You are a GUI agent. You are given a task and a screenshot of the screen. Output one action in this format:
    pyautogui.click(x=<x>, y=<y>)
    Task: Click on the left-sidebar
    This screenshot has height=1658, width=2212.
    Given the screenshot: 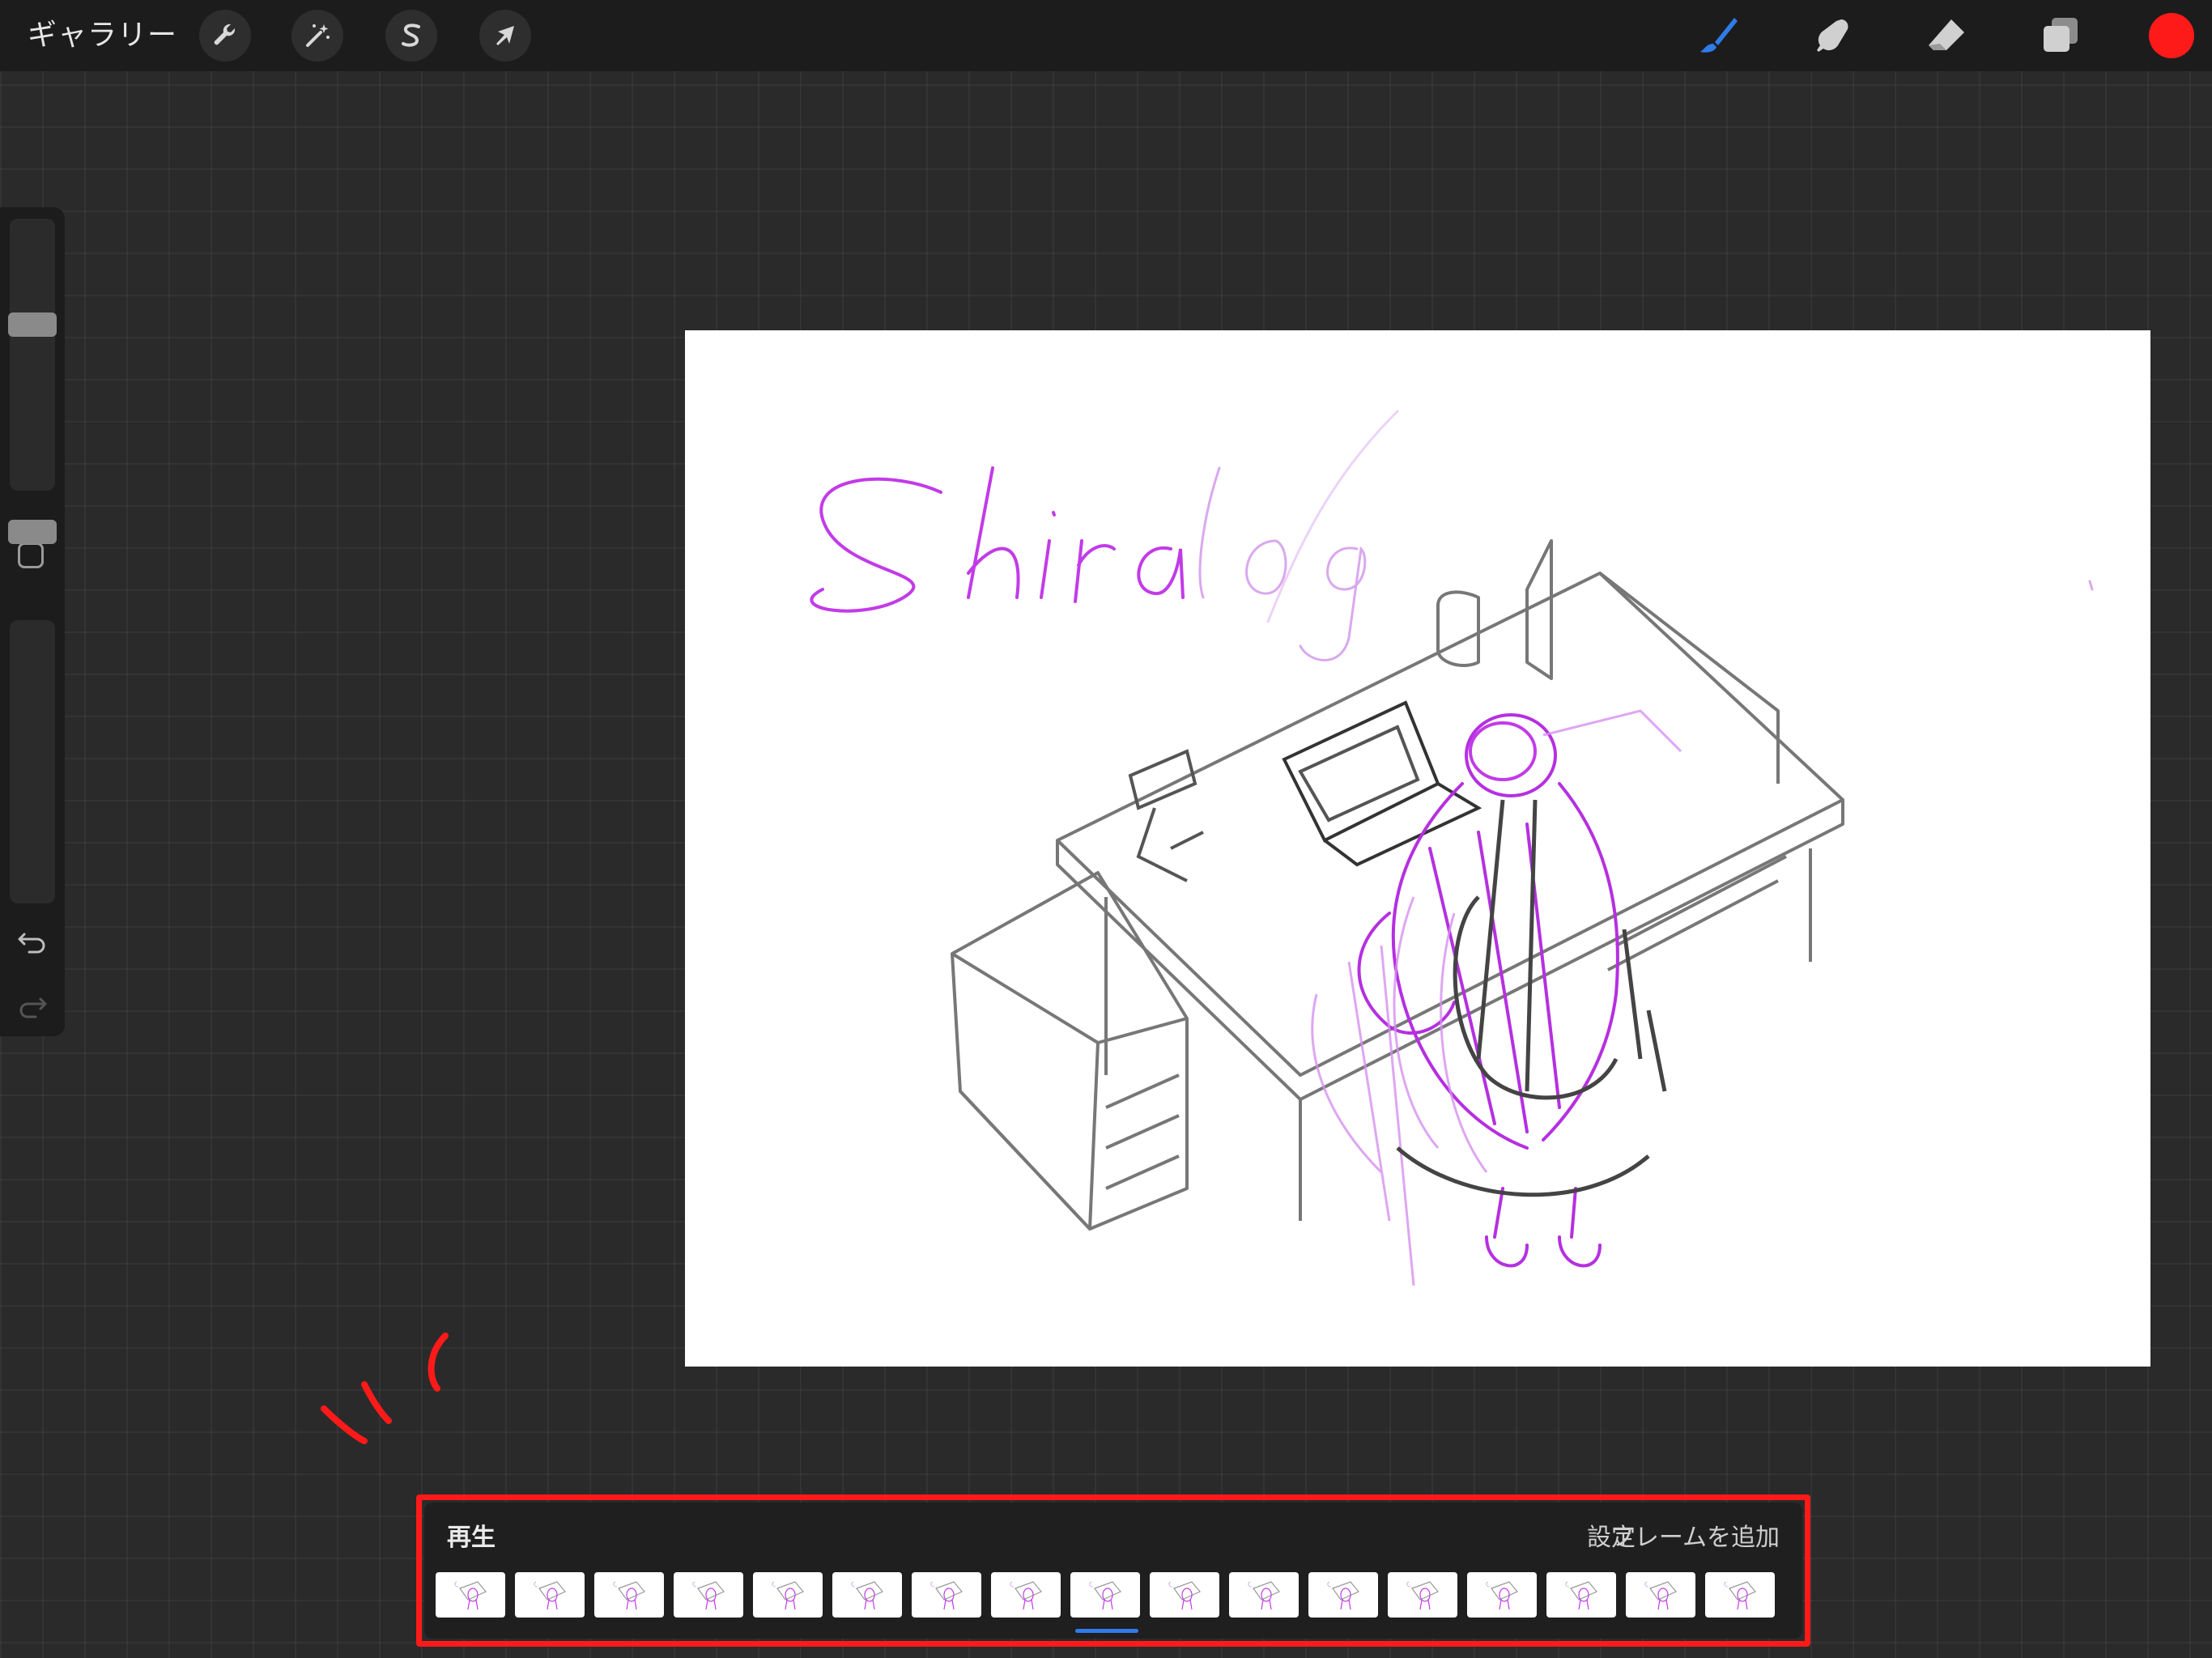 What is the action you would take?
    pyautogui.click(x=32, y=621)
    